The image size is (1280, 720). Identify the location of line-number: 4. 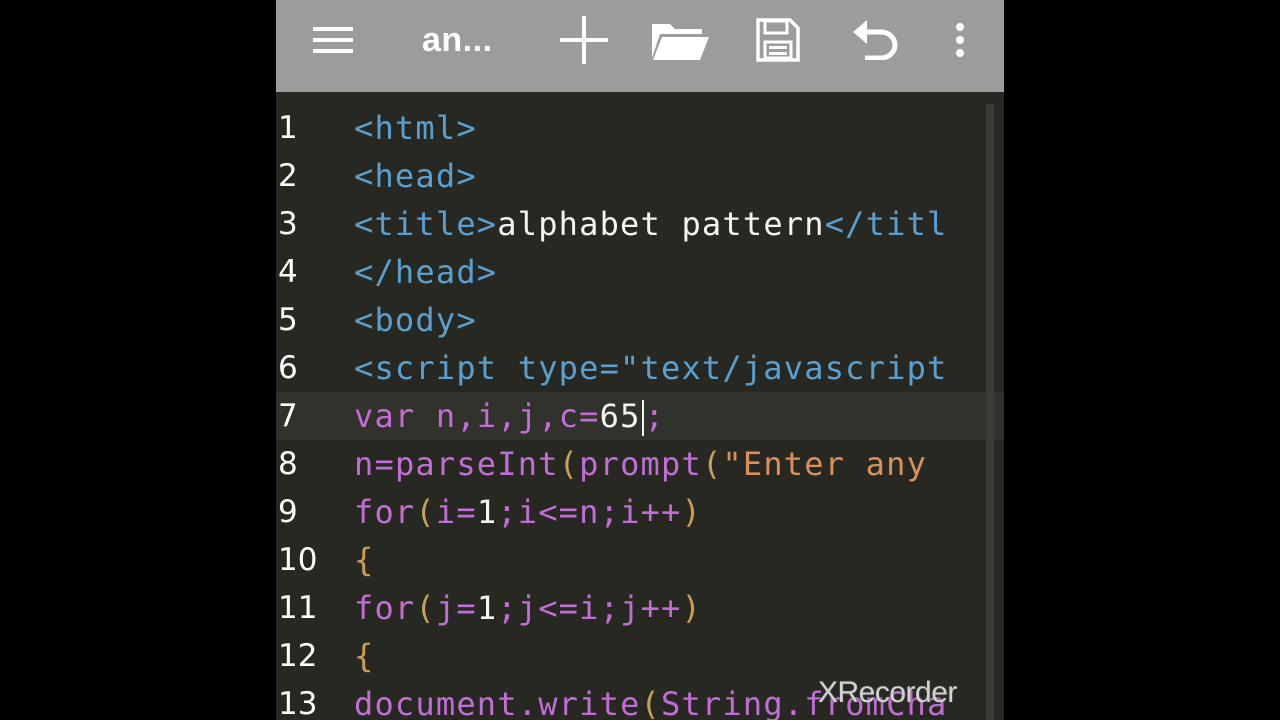
(288, 272).